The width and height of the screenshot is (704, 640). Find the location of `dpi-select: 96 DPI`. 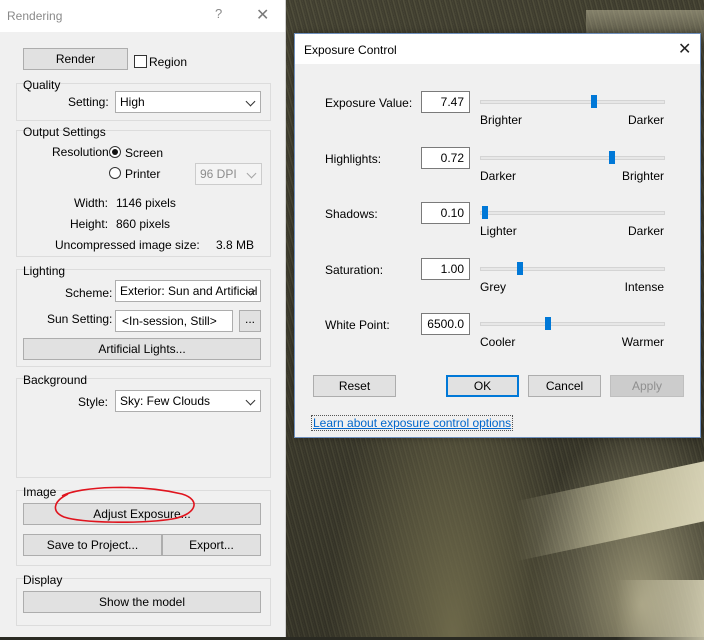

dpi-select: 96 DPI is located at coordinates (228, 174).